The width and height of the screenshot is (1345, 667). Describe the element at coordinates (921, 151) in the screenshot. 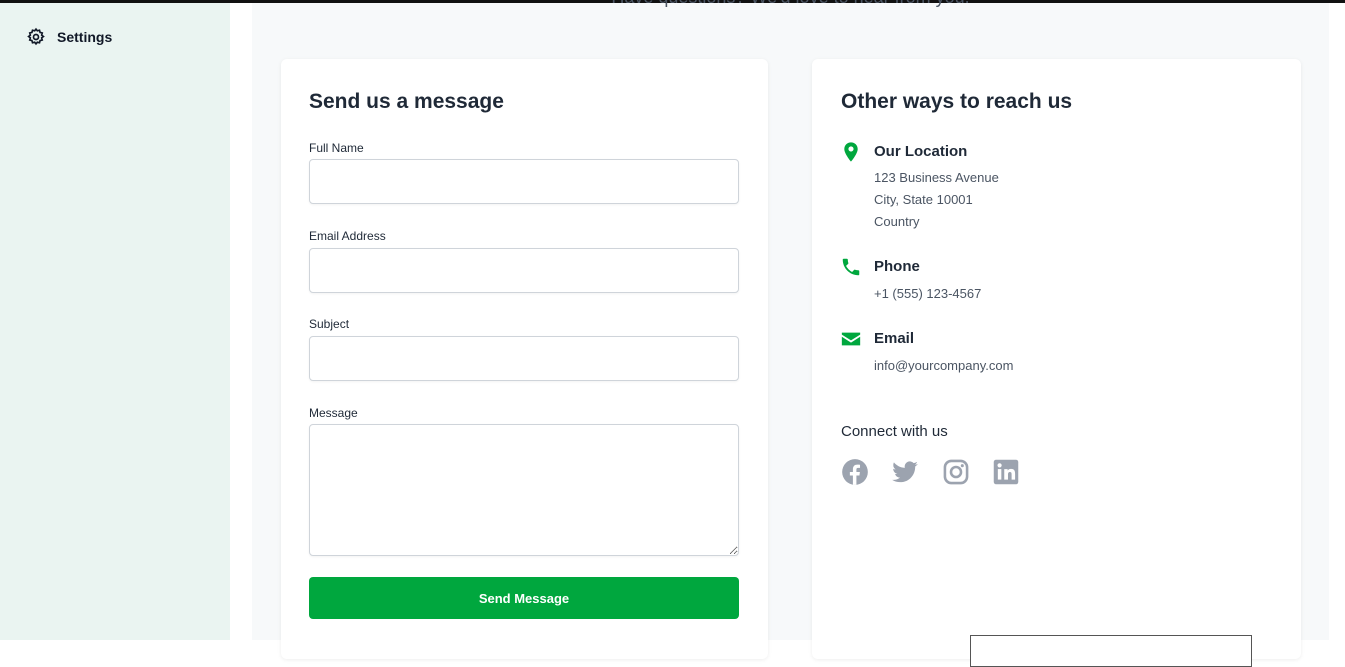

I see `location-title: Our Location` at that location.